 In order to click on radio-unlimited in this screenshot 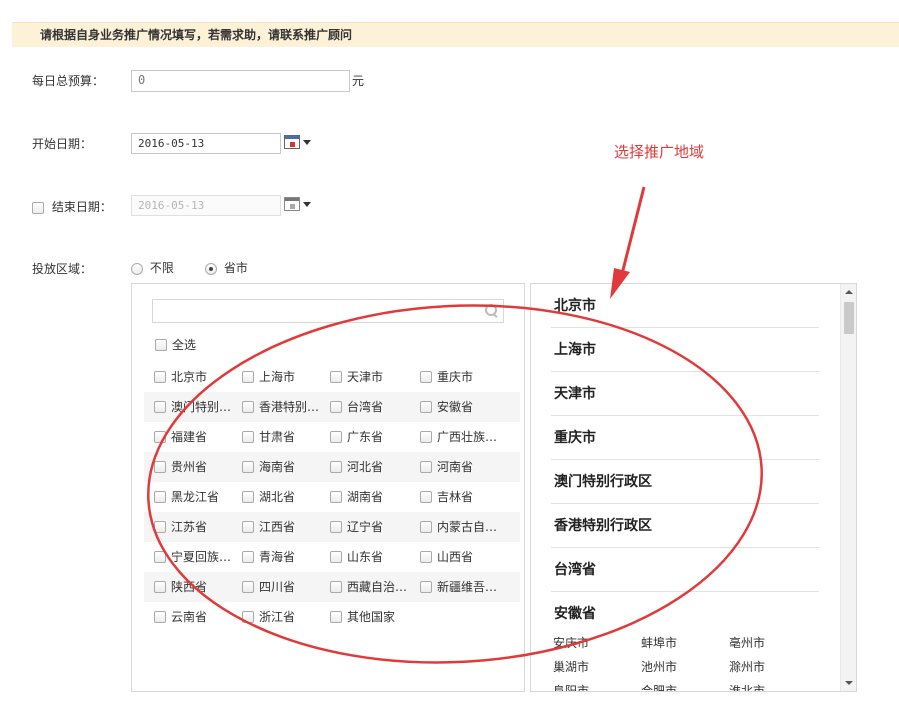, I will do `click(137, 268)`.